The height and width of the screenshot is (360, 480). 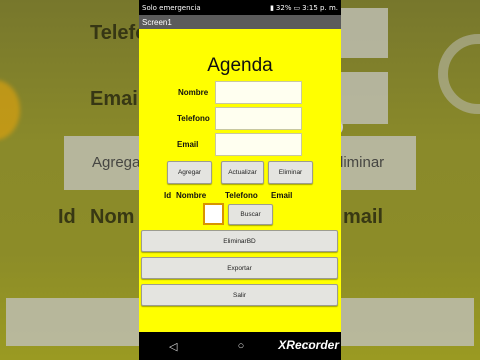 What do you see at coordinates (240, 65) in the screenshot?
I see `page-title: Agenda` at bounding box center [240, 65].